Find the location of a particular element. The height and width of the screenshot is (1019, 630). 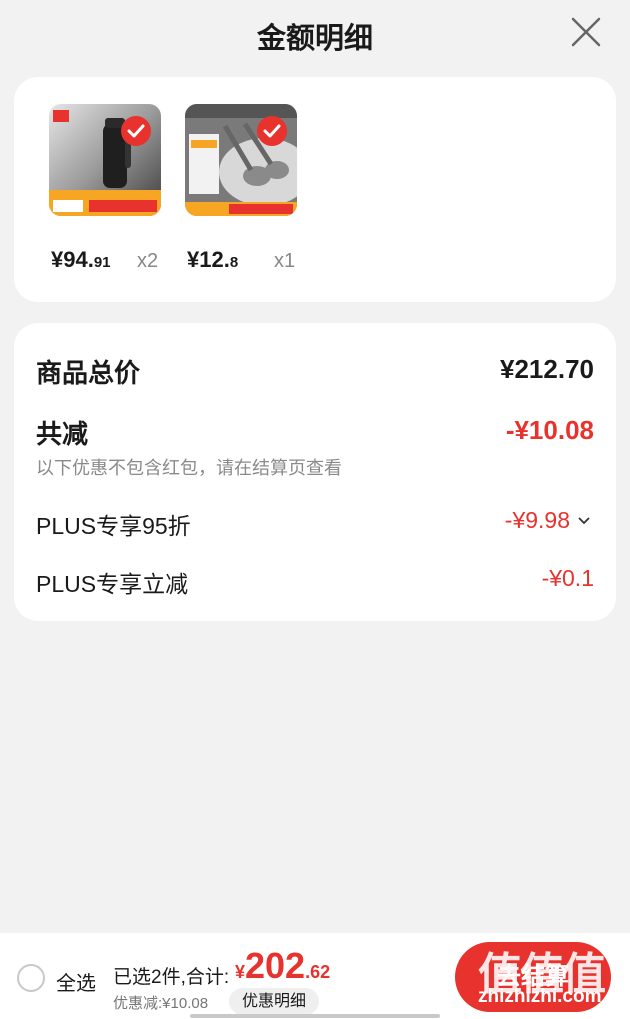

modal-header: 金额明细 is located at coordinates (315, 34).